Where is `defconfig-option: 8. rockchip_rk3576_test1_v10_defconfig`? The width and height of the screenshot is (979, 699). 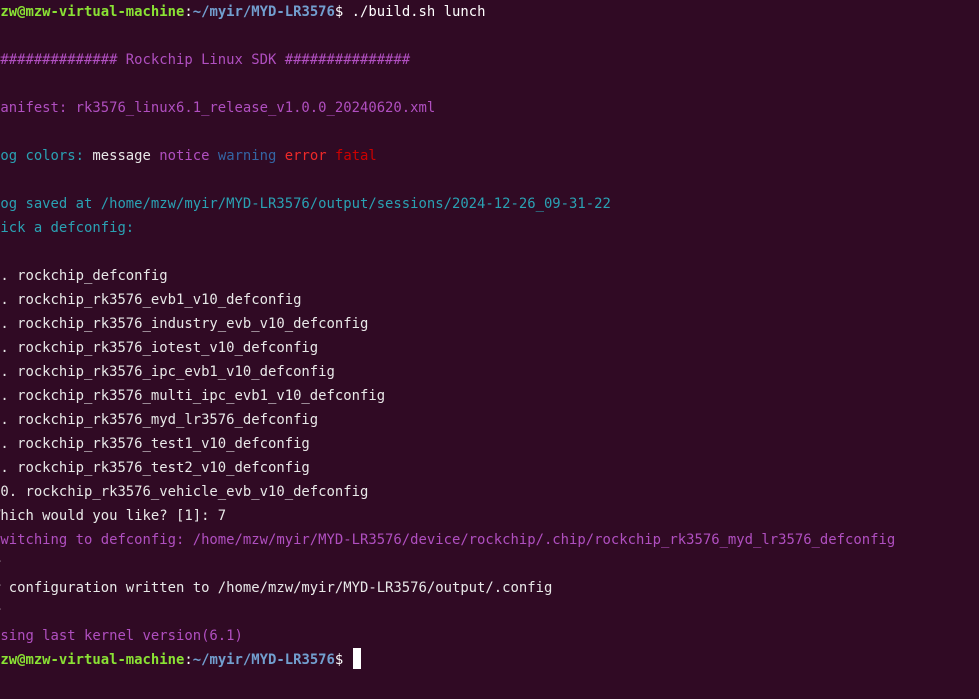
defconfig-option: 8. rockchip_rk3576_test1_v10_defconfig is located at coordinates (155, 444).